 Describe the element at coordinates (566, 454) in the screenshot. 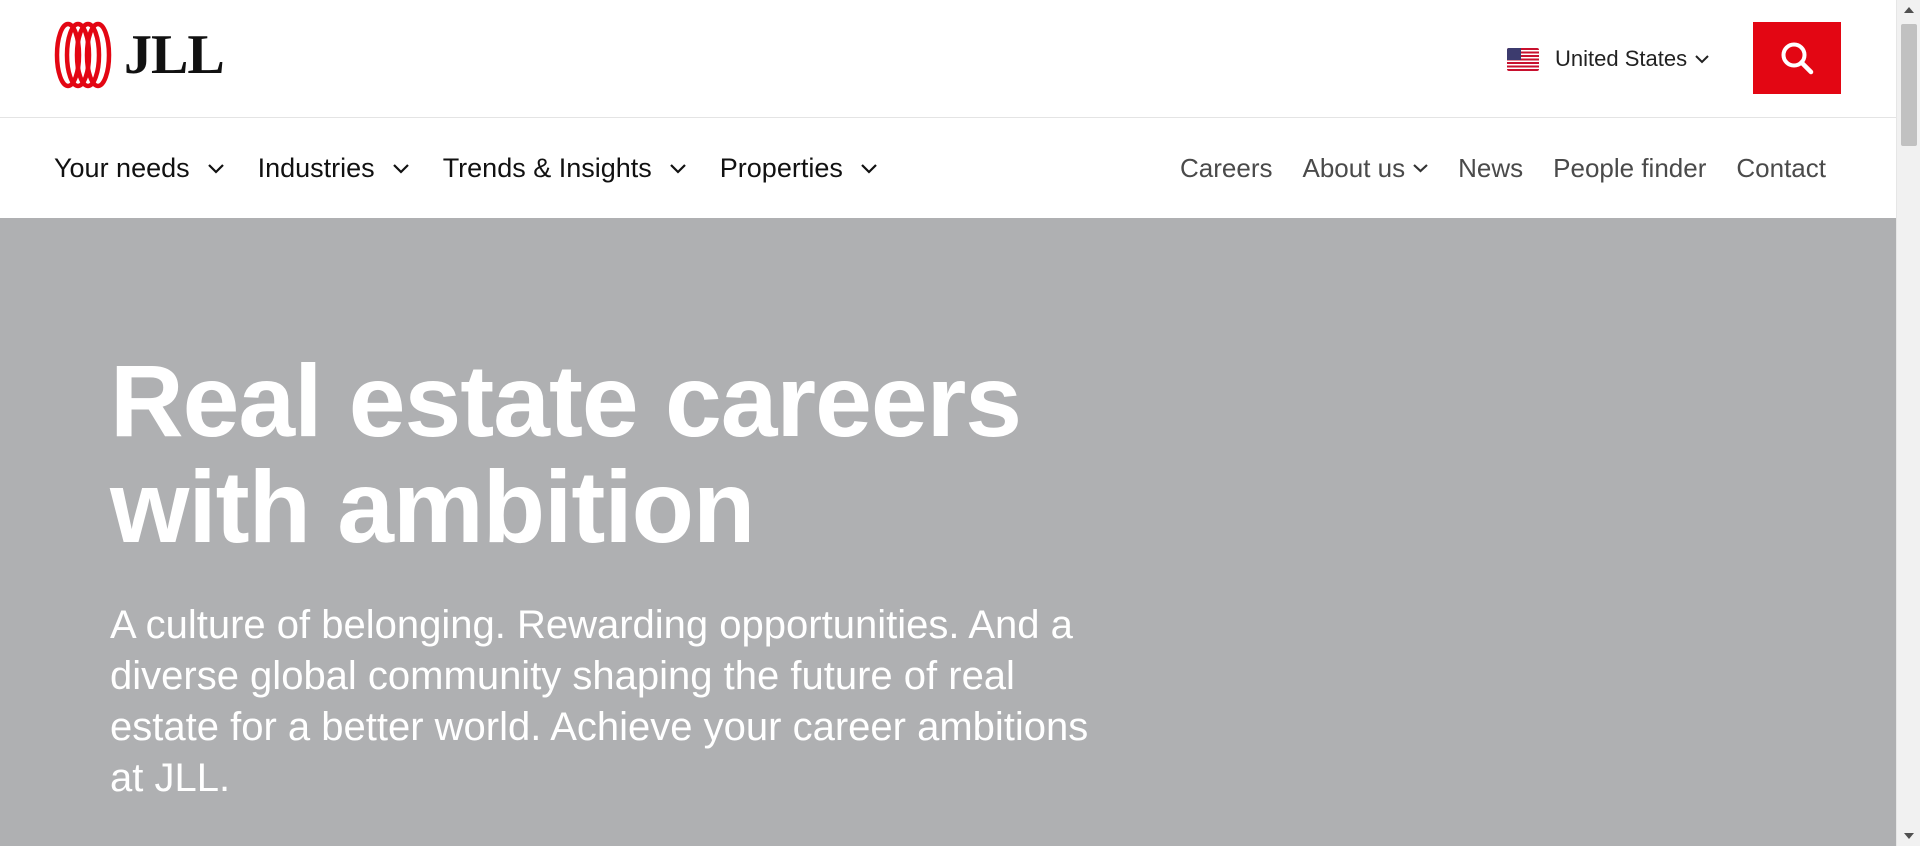

I see `hero-title: Real estate careers with ambition` at that location.